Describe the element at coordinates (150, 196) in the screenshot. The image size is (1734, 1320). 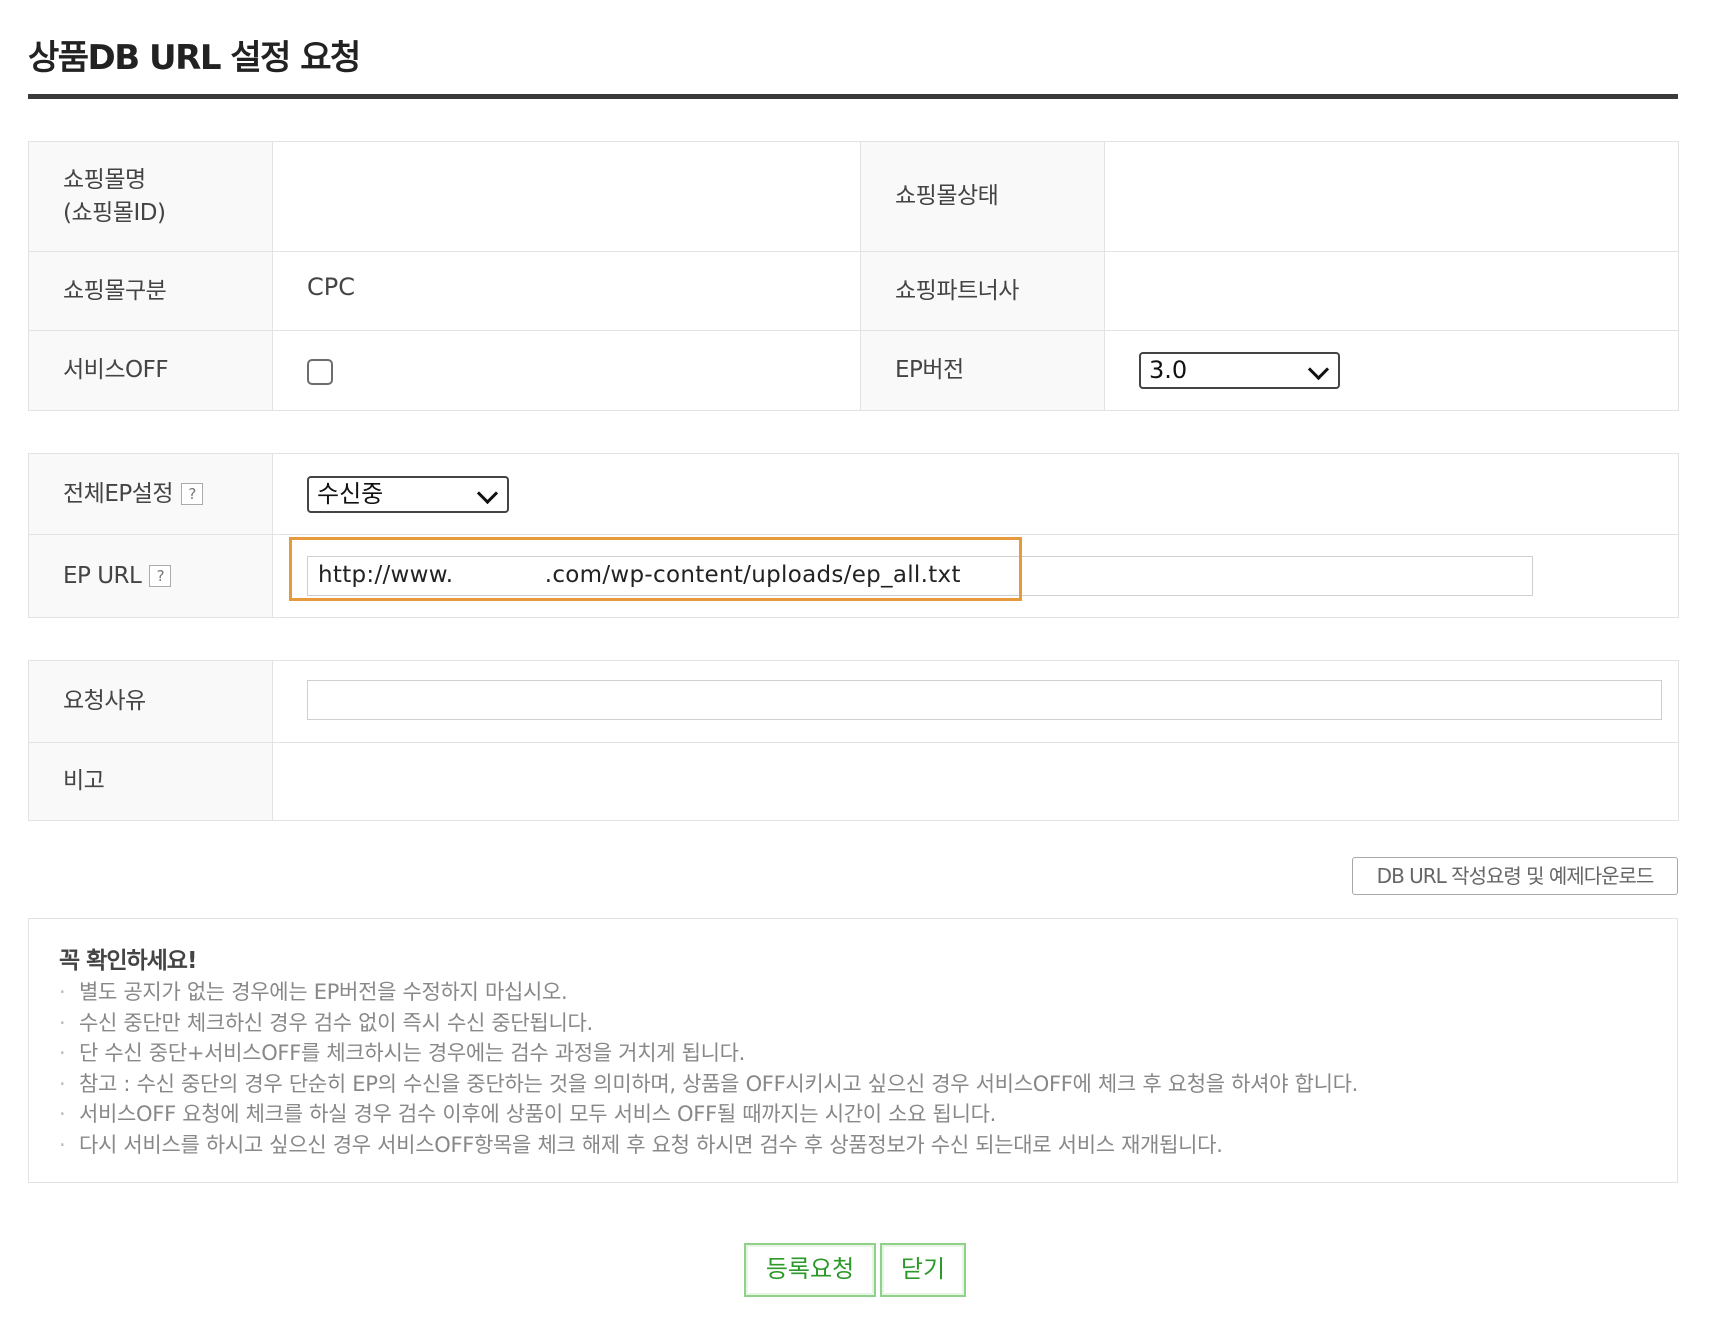
I see `mall-name-label: 쇼핑몰명 (쇼핑몰ID)` at that location.